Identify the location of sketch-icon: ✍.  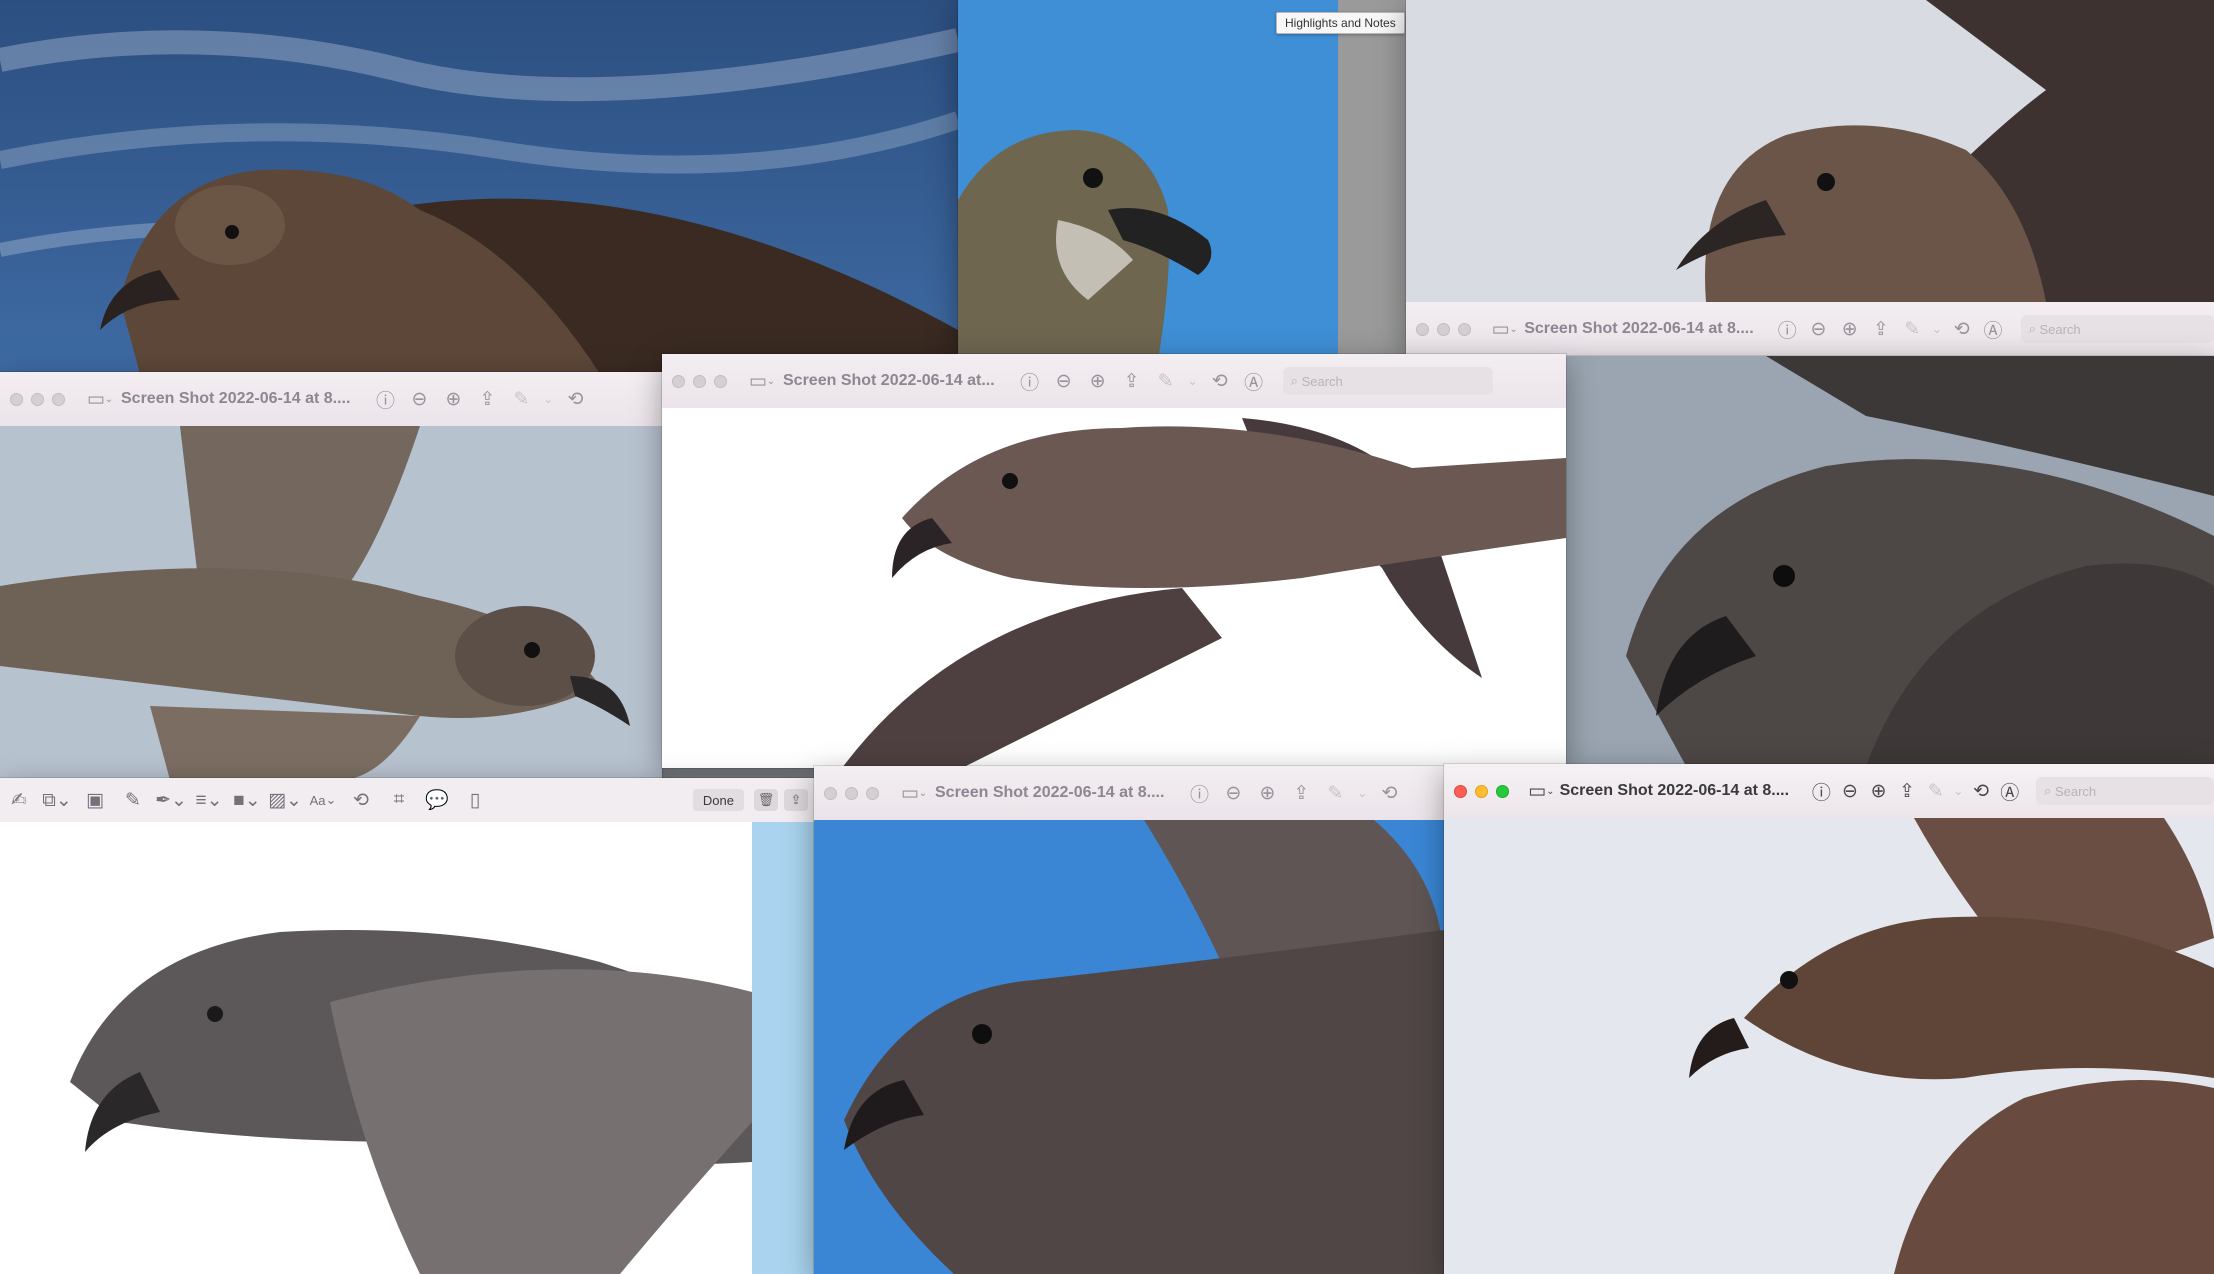
(19, 800).